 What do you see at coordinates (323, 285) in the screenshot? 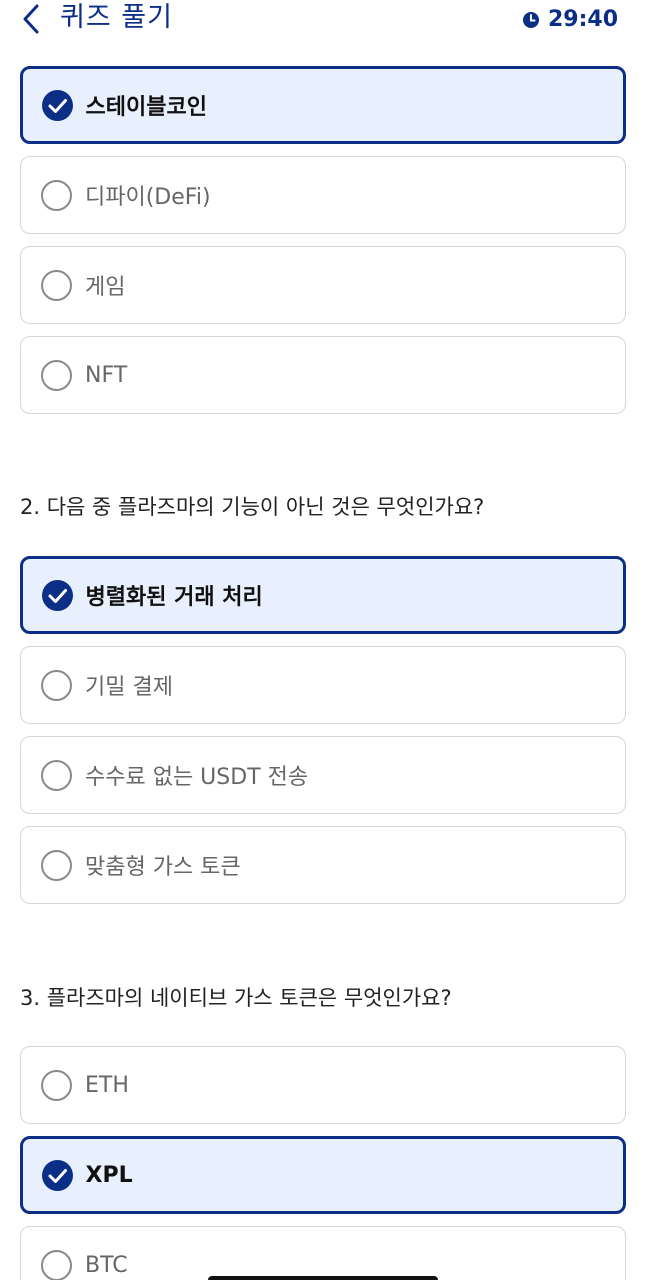
I see `answer-option-q1-3: 게임` at bounding box center [323, 285].